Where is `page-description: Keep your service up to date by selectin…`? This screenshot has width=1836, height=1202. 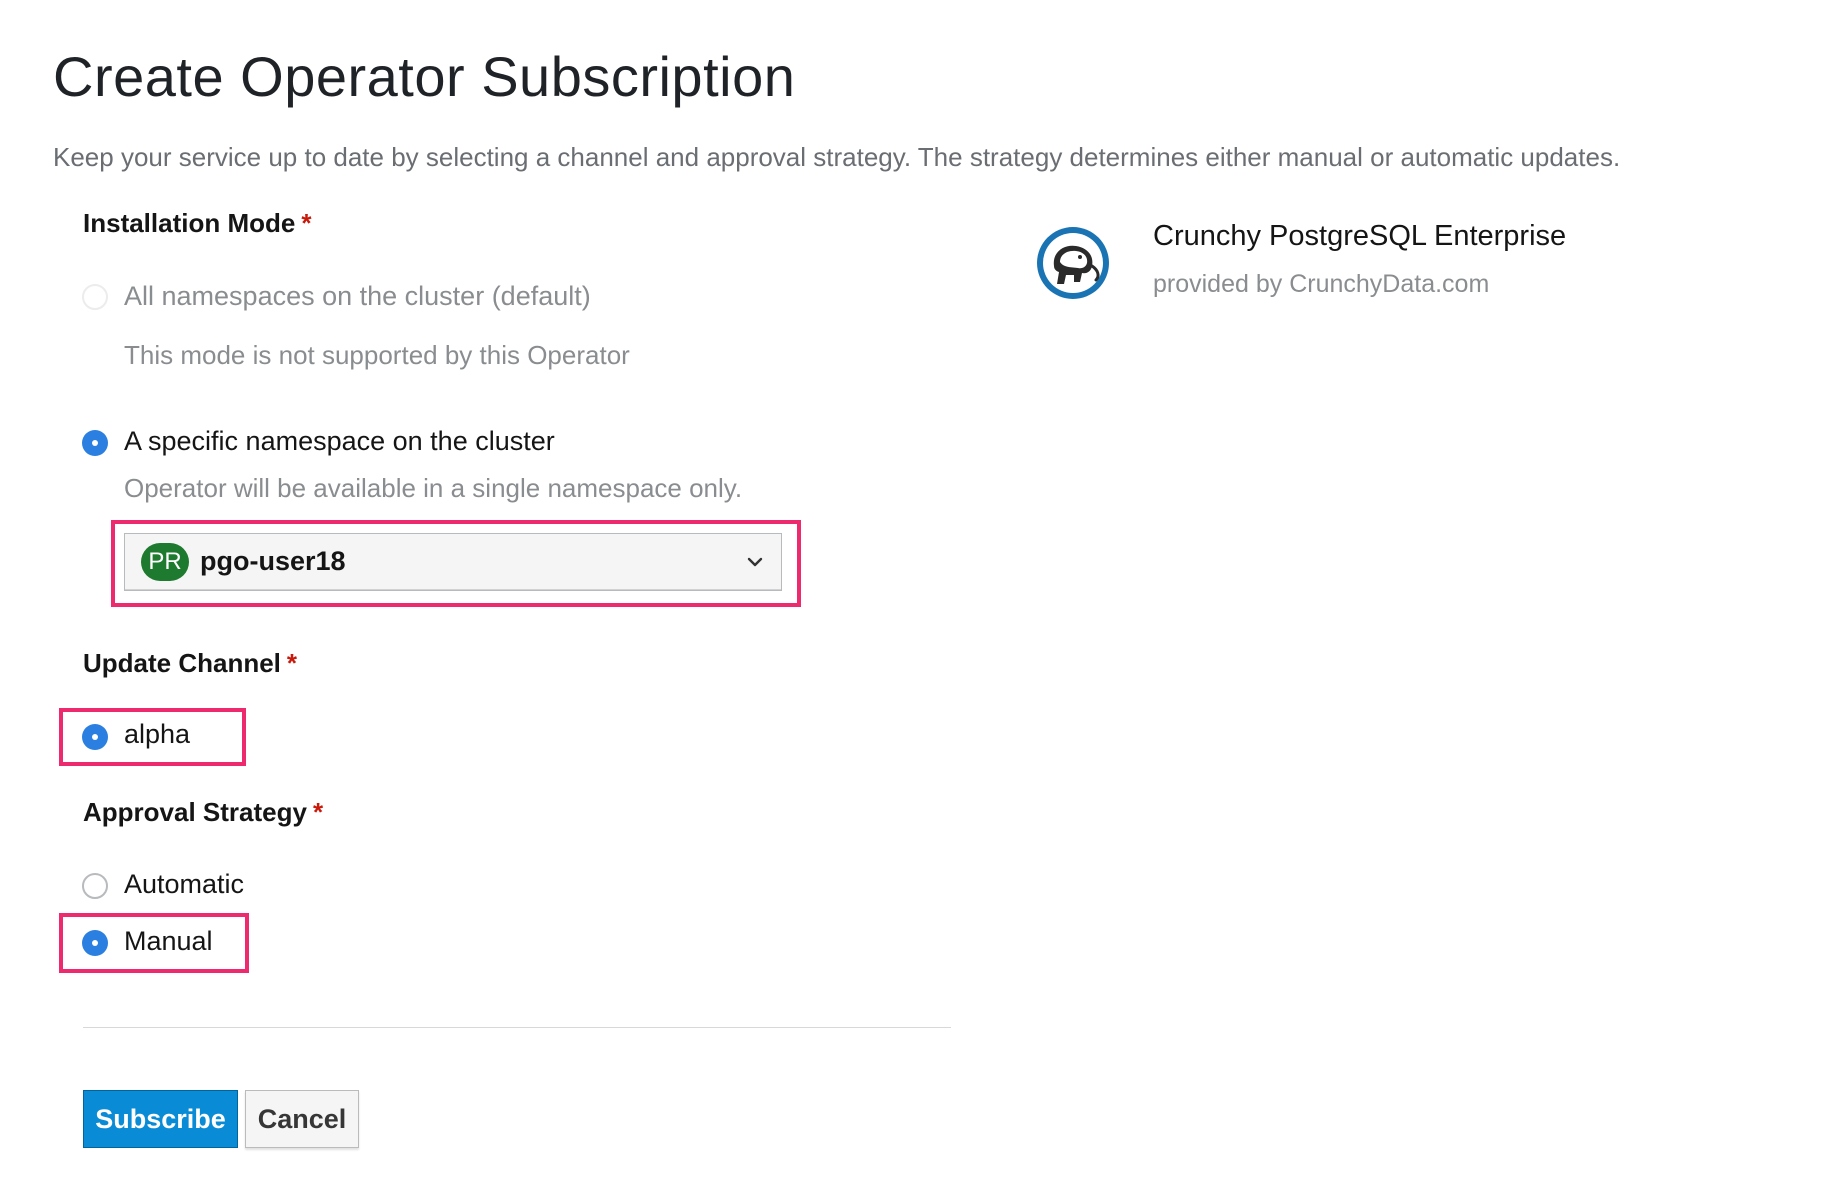 page-description: Keep your service up to date by selectin… is located at coordinates (837, 157).